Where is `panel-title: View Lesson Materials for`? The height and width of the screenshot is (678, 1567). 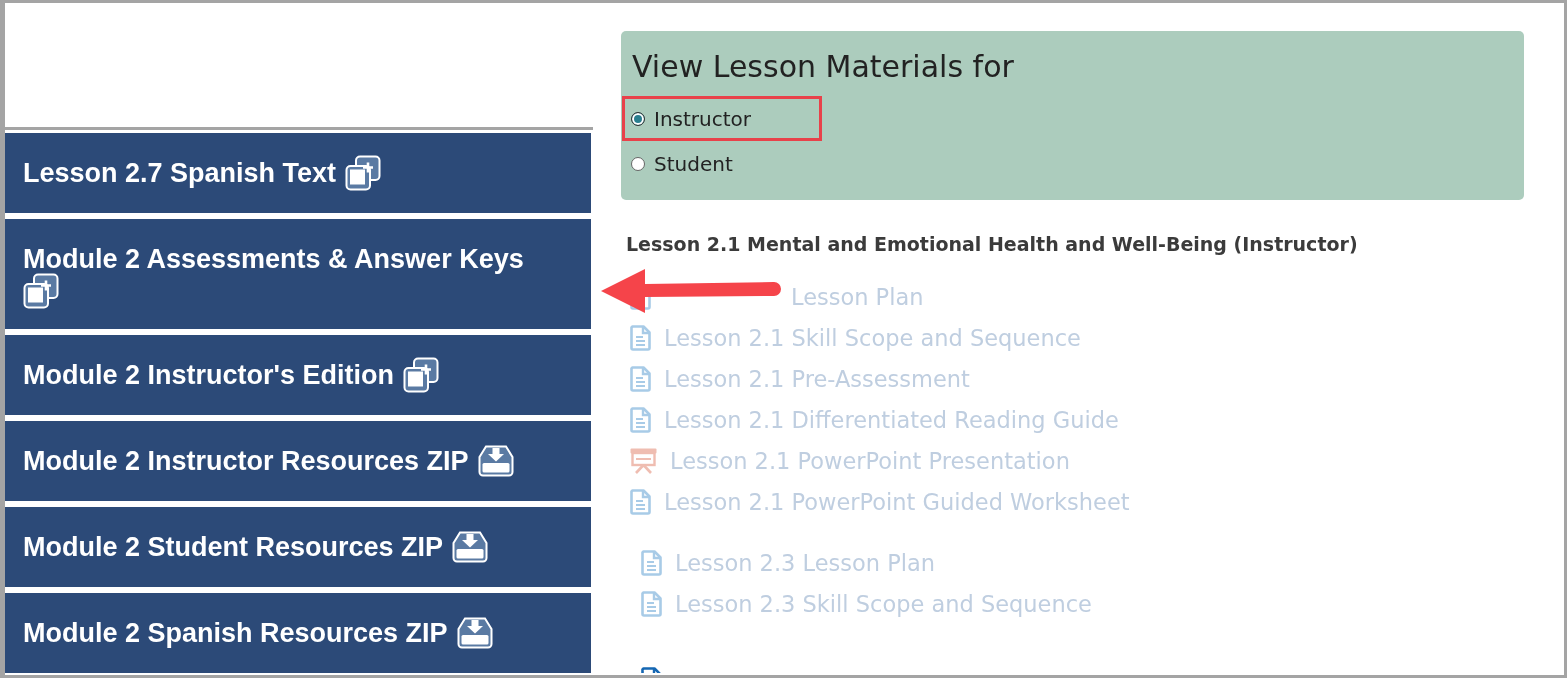 panel-title: View Lesson Materials for is located at coordinates (823, 67).